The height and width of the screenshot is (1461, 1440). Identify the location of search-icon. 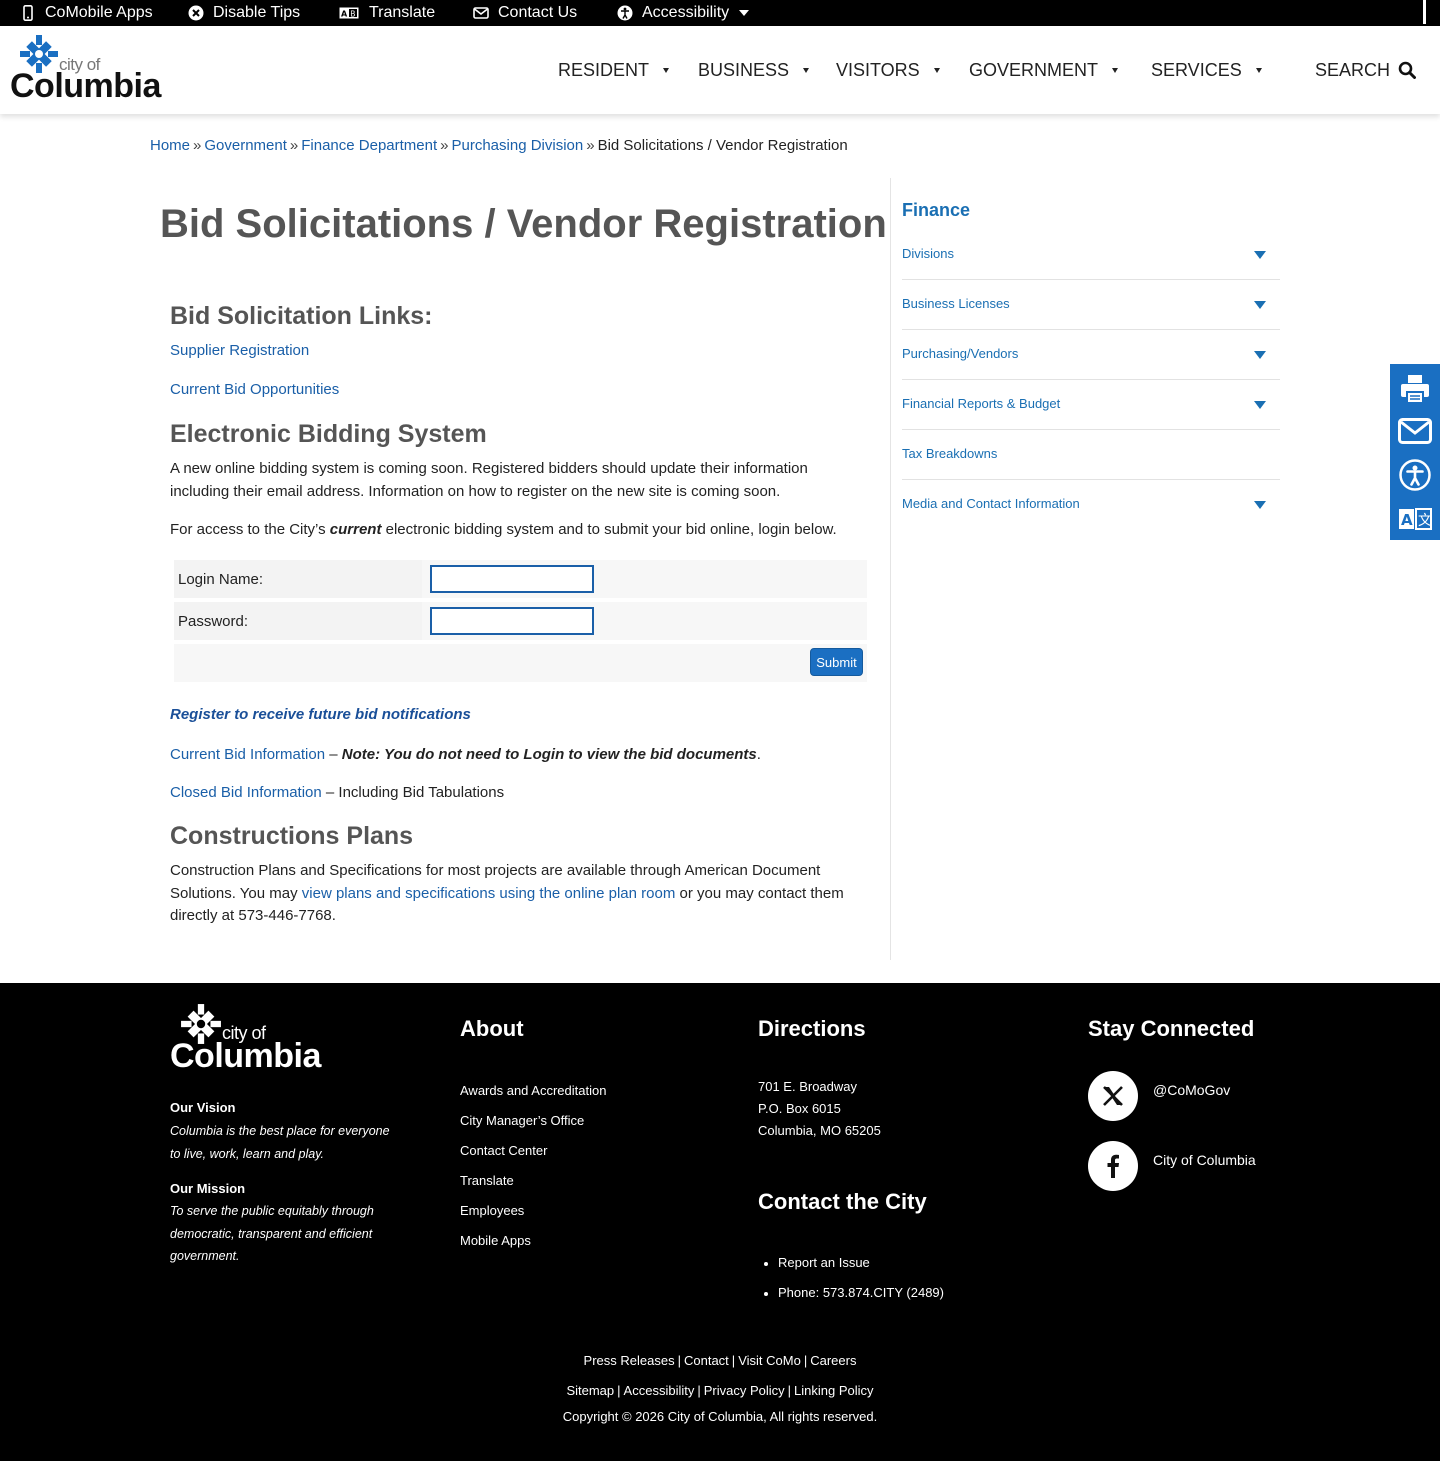
(1407, 70).